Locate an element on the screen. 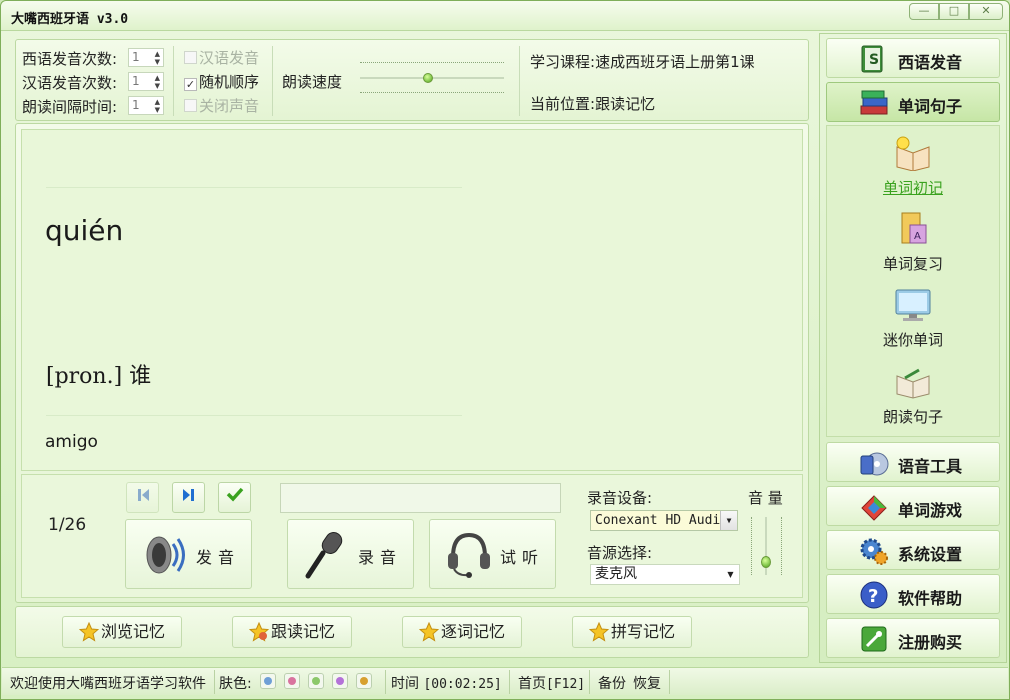 Image resolution: width=1010 pixels, height=700 pixels. mode-word-button: 逐词记忆 is located at coordinates (462, 632).